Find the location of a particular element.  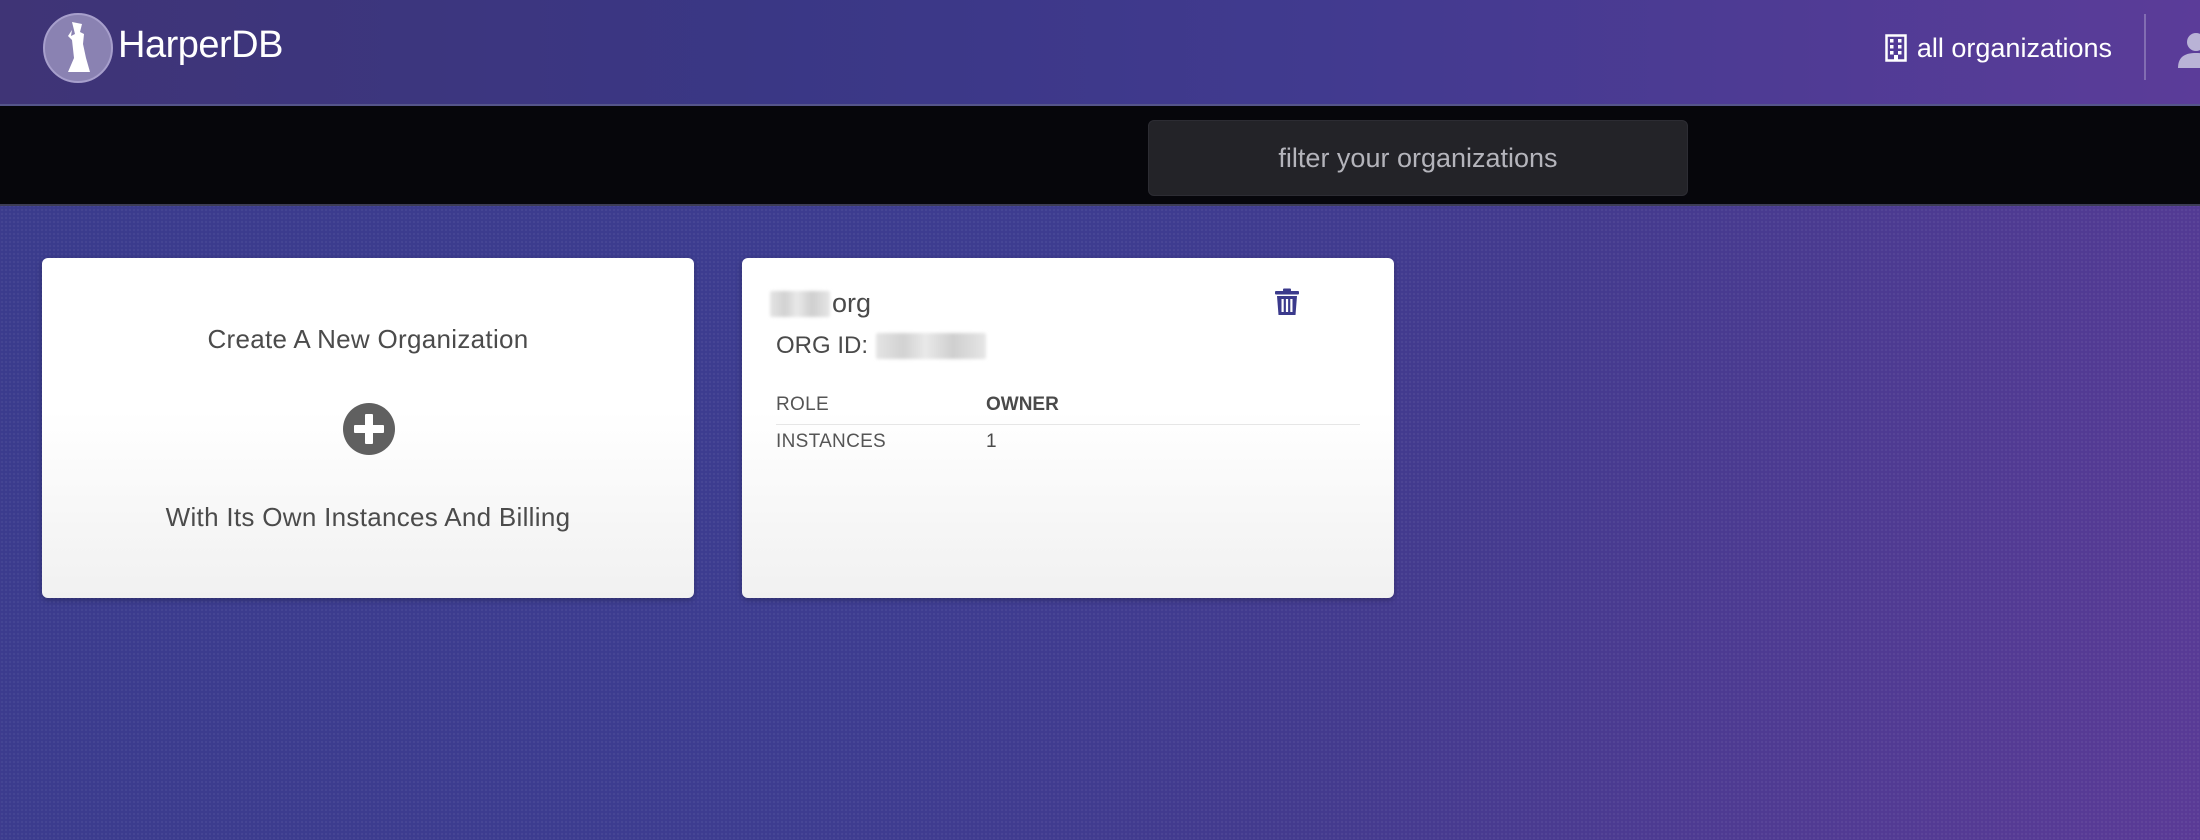

trash-icon is located at coordinates (1287, 302).